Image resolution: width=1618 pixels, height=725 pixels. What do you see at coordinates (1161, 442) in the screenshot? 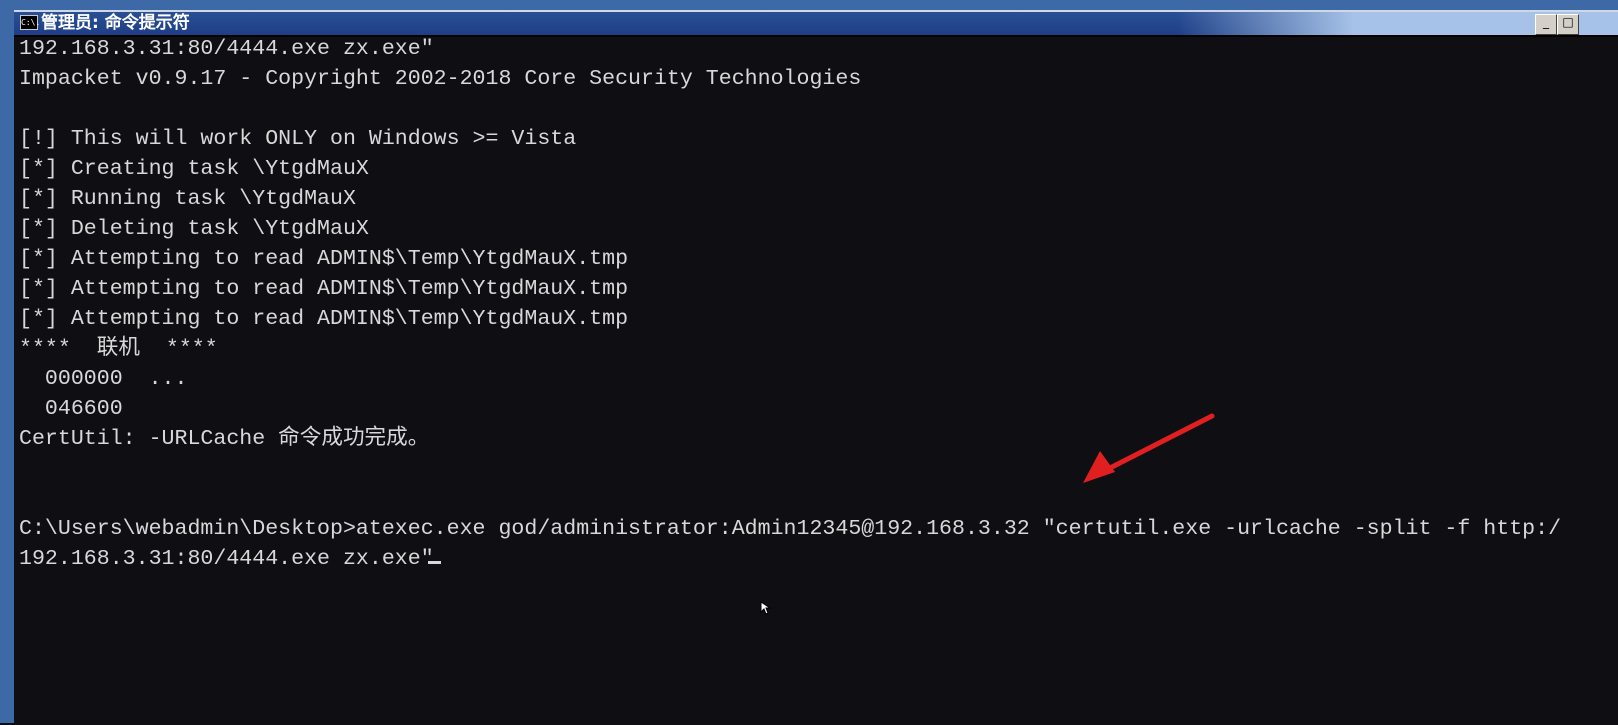
I see `arrow-shaft` at bounding box center [1161, 442].